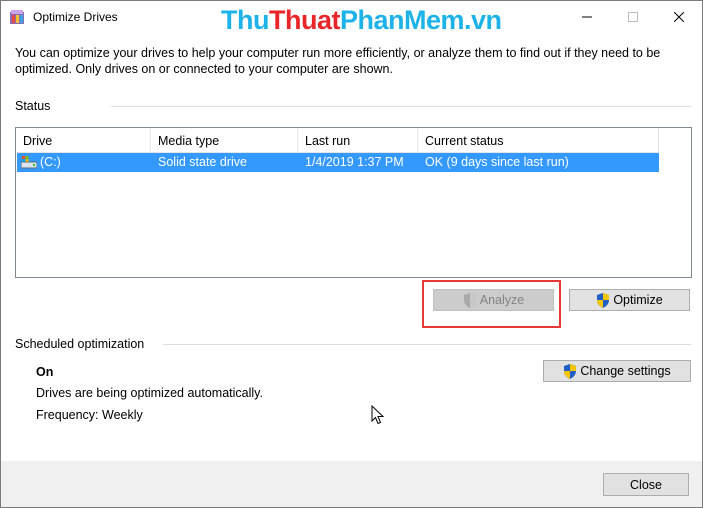 The image size is (703, 508). What do you see at coordinates (75, 17) in the screenshot?
I see `window-title: Optimize Drives` at bounding box center [75, 17].